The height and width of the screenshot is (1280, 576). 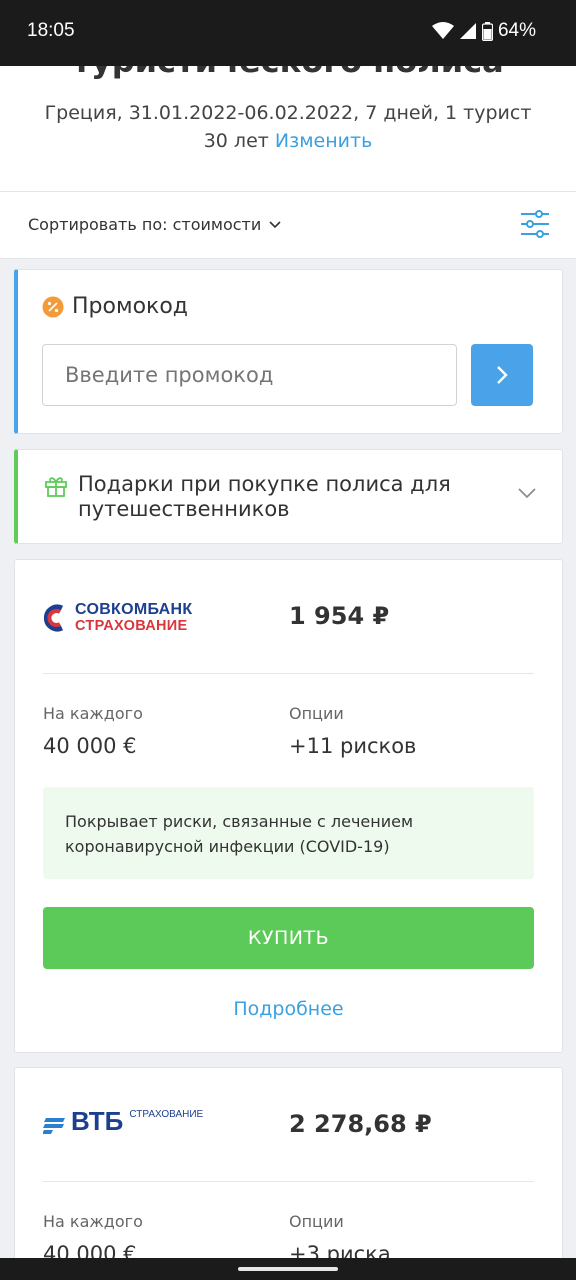 What do you see at coordinates (145, 224) in the screenshot?
I see `sort-label: Сортировать по: стоимости` at bounding box center [145, 224].